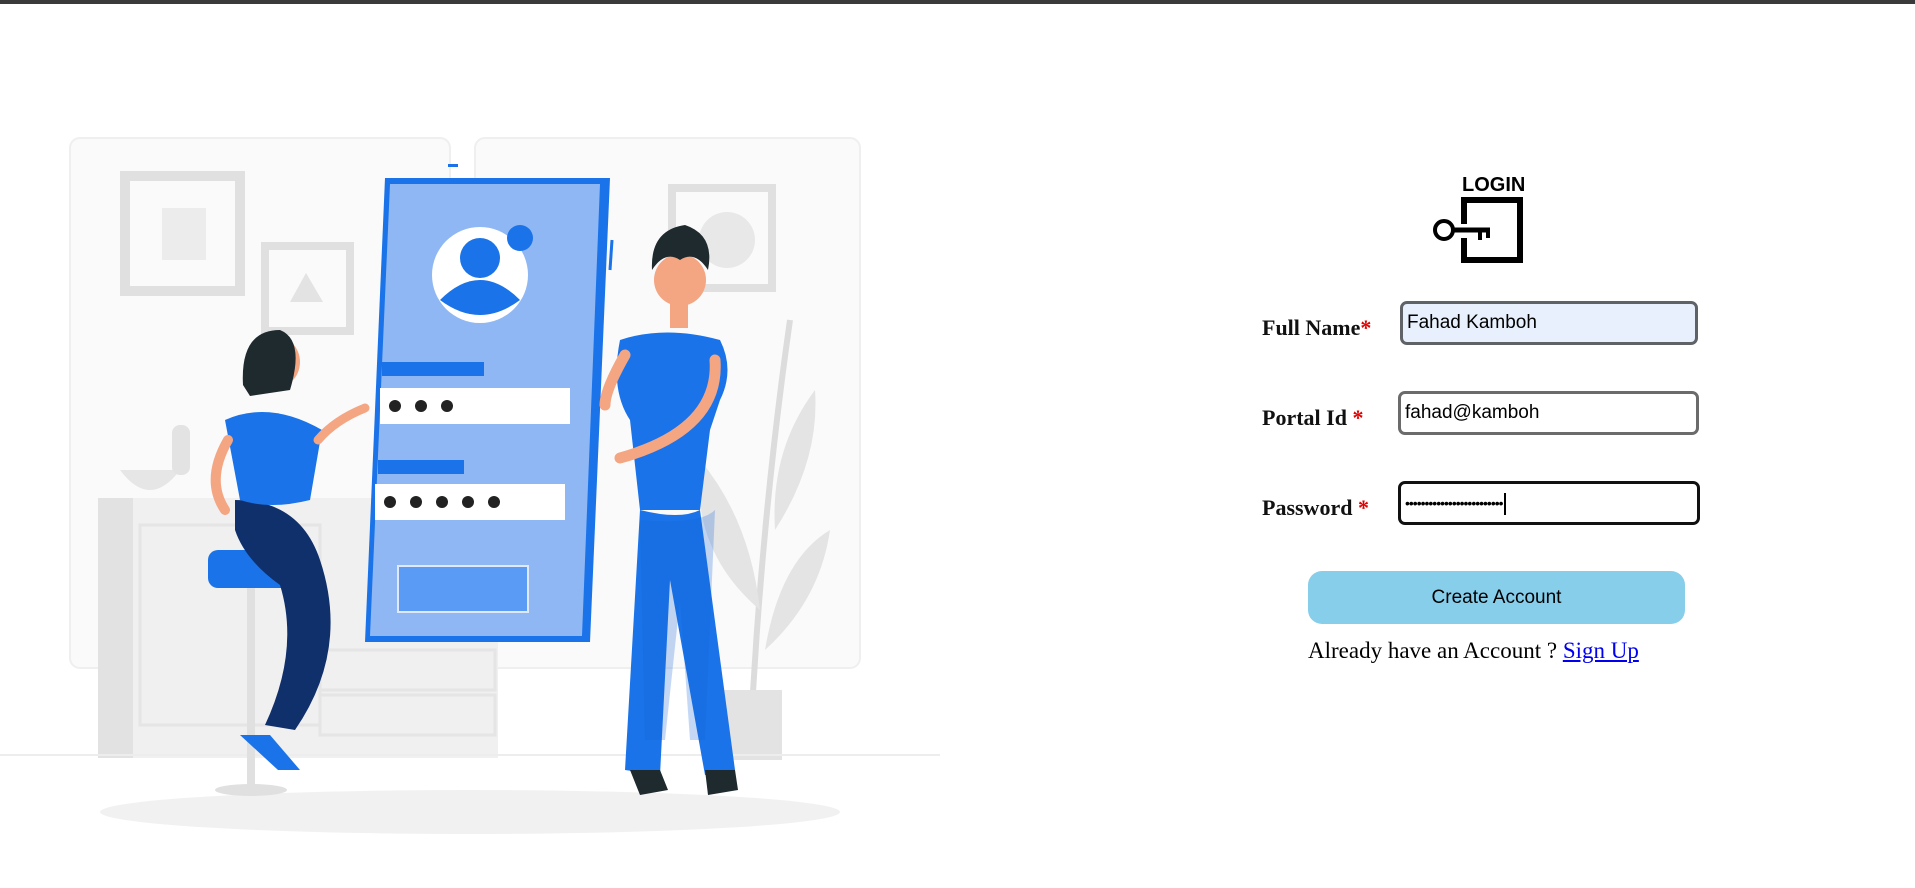 The width and height of the screenshot is (1915, 888). Describe the element at coordinates (1315, 507) in the screenshot. I see `password-label: Password *` at that location.